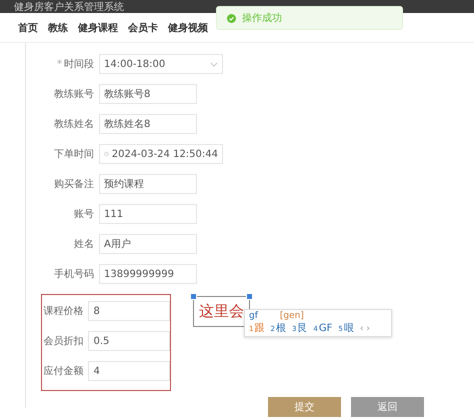 This screenshot has height=418, width=474. I want to click on nav-link: 健身课程, so click(98, 27).